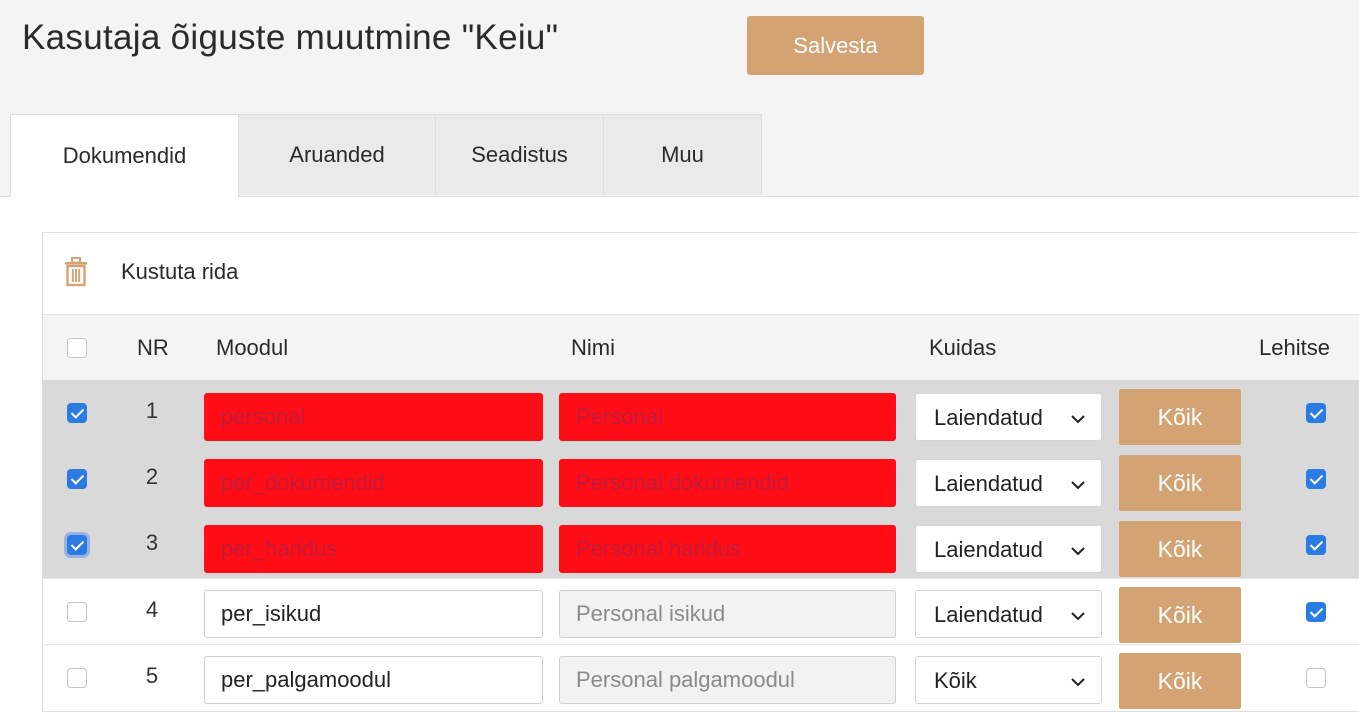 The height and width of the screenshot is (712, 1359). Describe the element at coordinates (124, 155) in the screenshot. I see `tab-dokumendid: Dokumendid` at that location.